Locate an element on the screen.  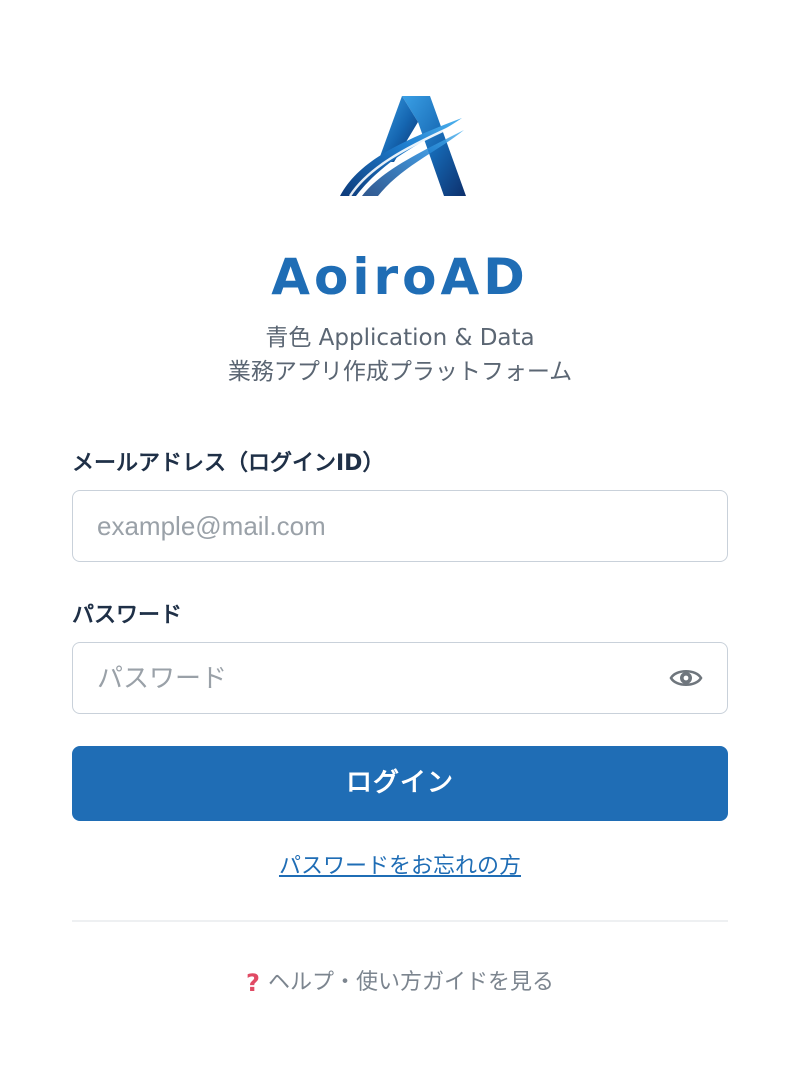
email-field-wrapper is located at coordinates (400, 526).